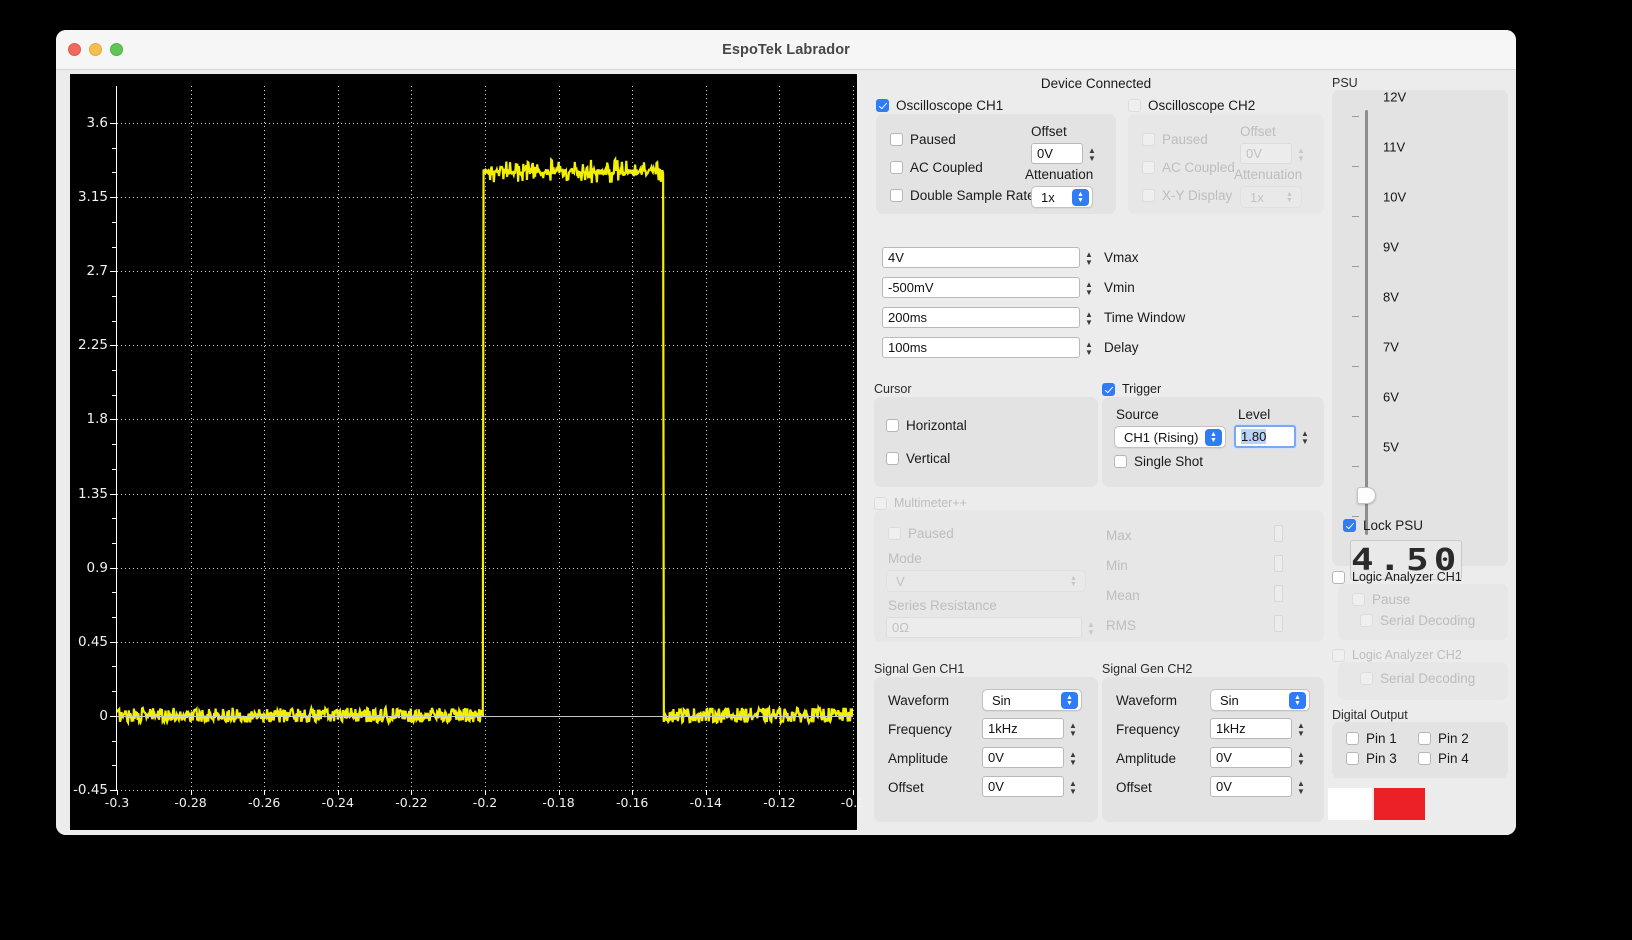  What do you see at coordinates (1268, 174) in the screenshot?
I see `ch2-attenuation-label: Attenuation` at bounding box center [1268, 174].